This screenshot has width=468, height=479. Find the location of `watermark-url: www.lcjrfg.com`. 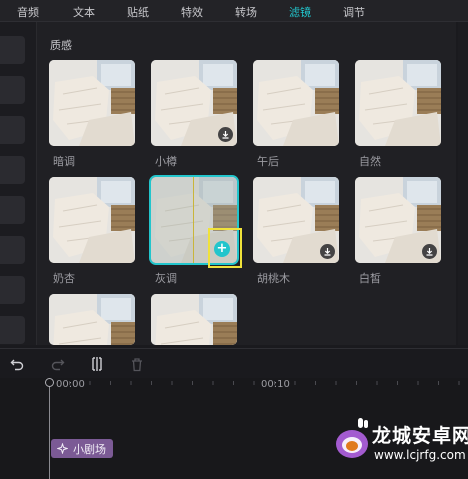

watermark-url: www.lcjrfg.com is located at coordinates (420, 455).